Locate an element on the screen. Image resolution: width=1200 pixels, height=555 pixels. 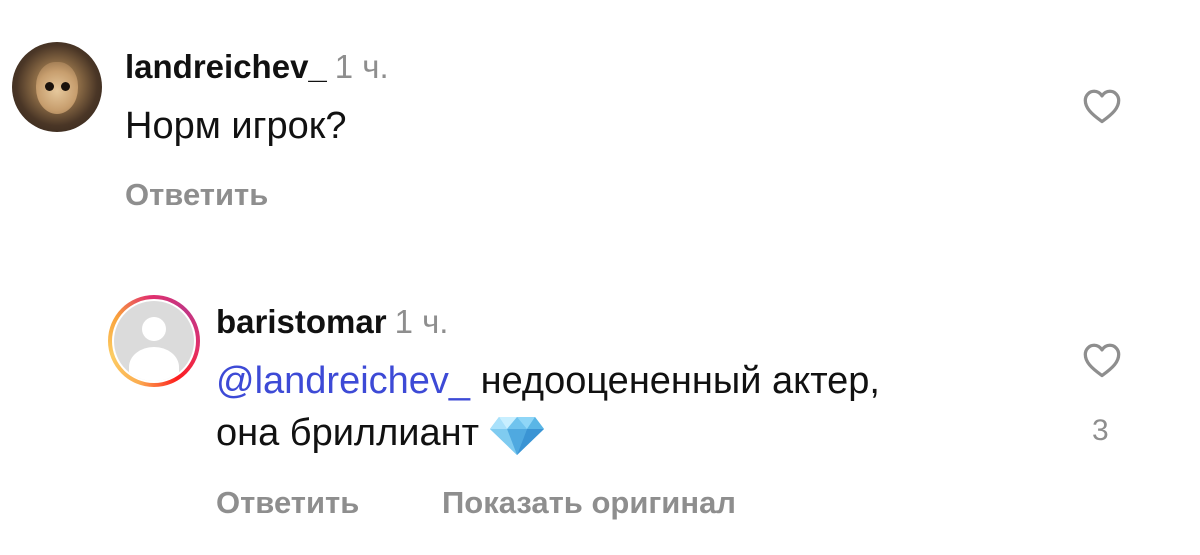
username-link: baristomar is located at coordinates (301, 321).